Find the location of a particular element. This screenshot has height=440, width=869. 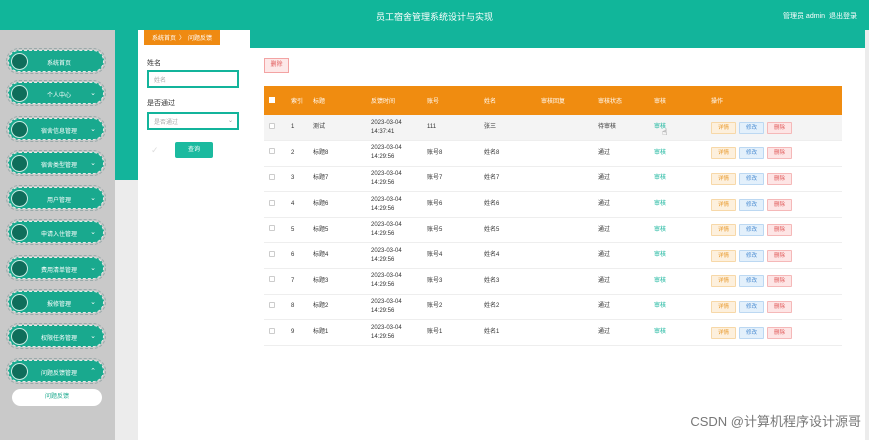

cell-audit: 审核 is located at coordinates (677, 128).